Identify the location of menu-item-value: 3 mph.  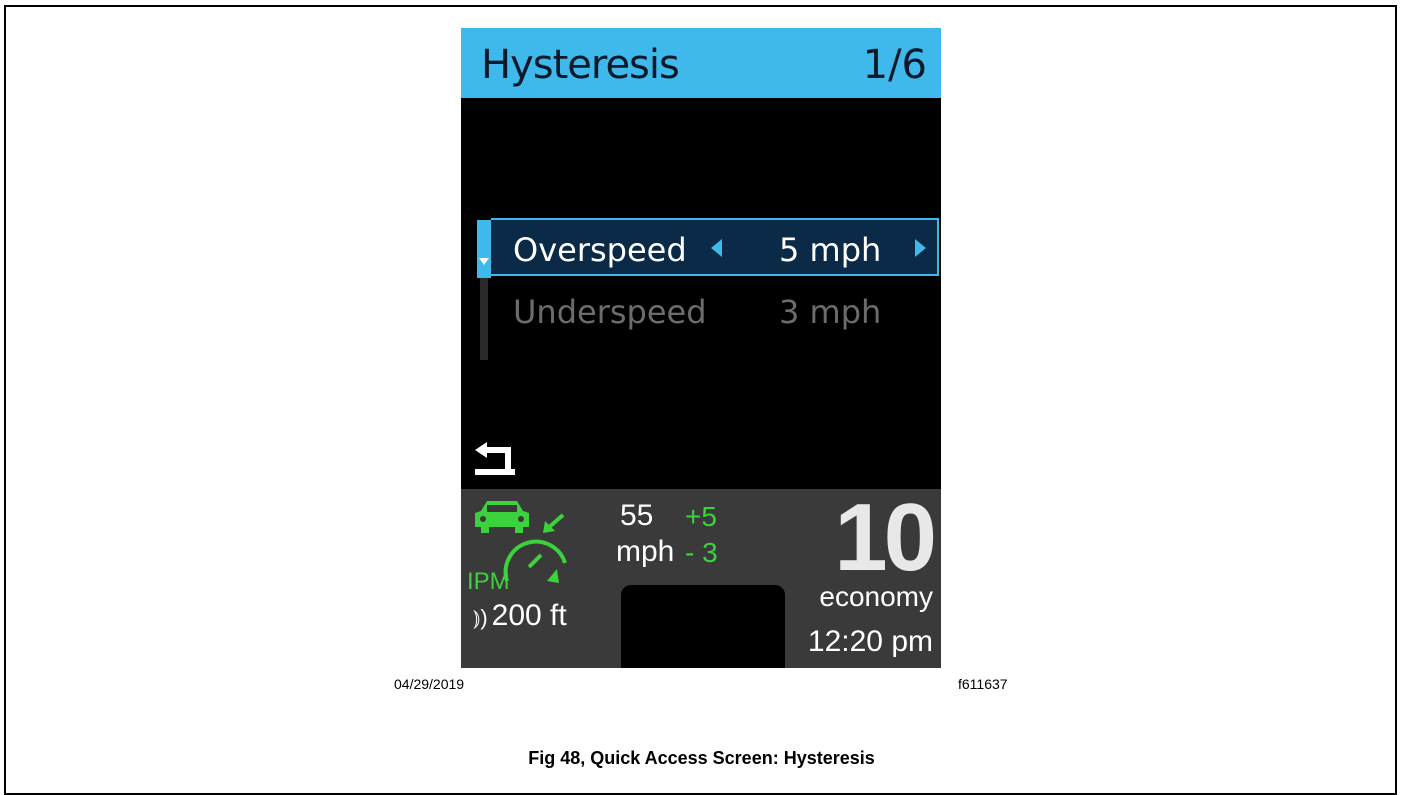
(830, 312).